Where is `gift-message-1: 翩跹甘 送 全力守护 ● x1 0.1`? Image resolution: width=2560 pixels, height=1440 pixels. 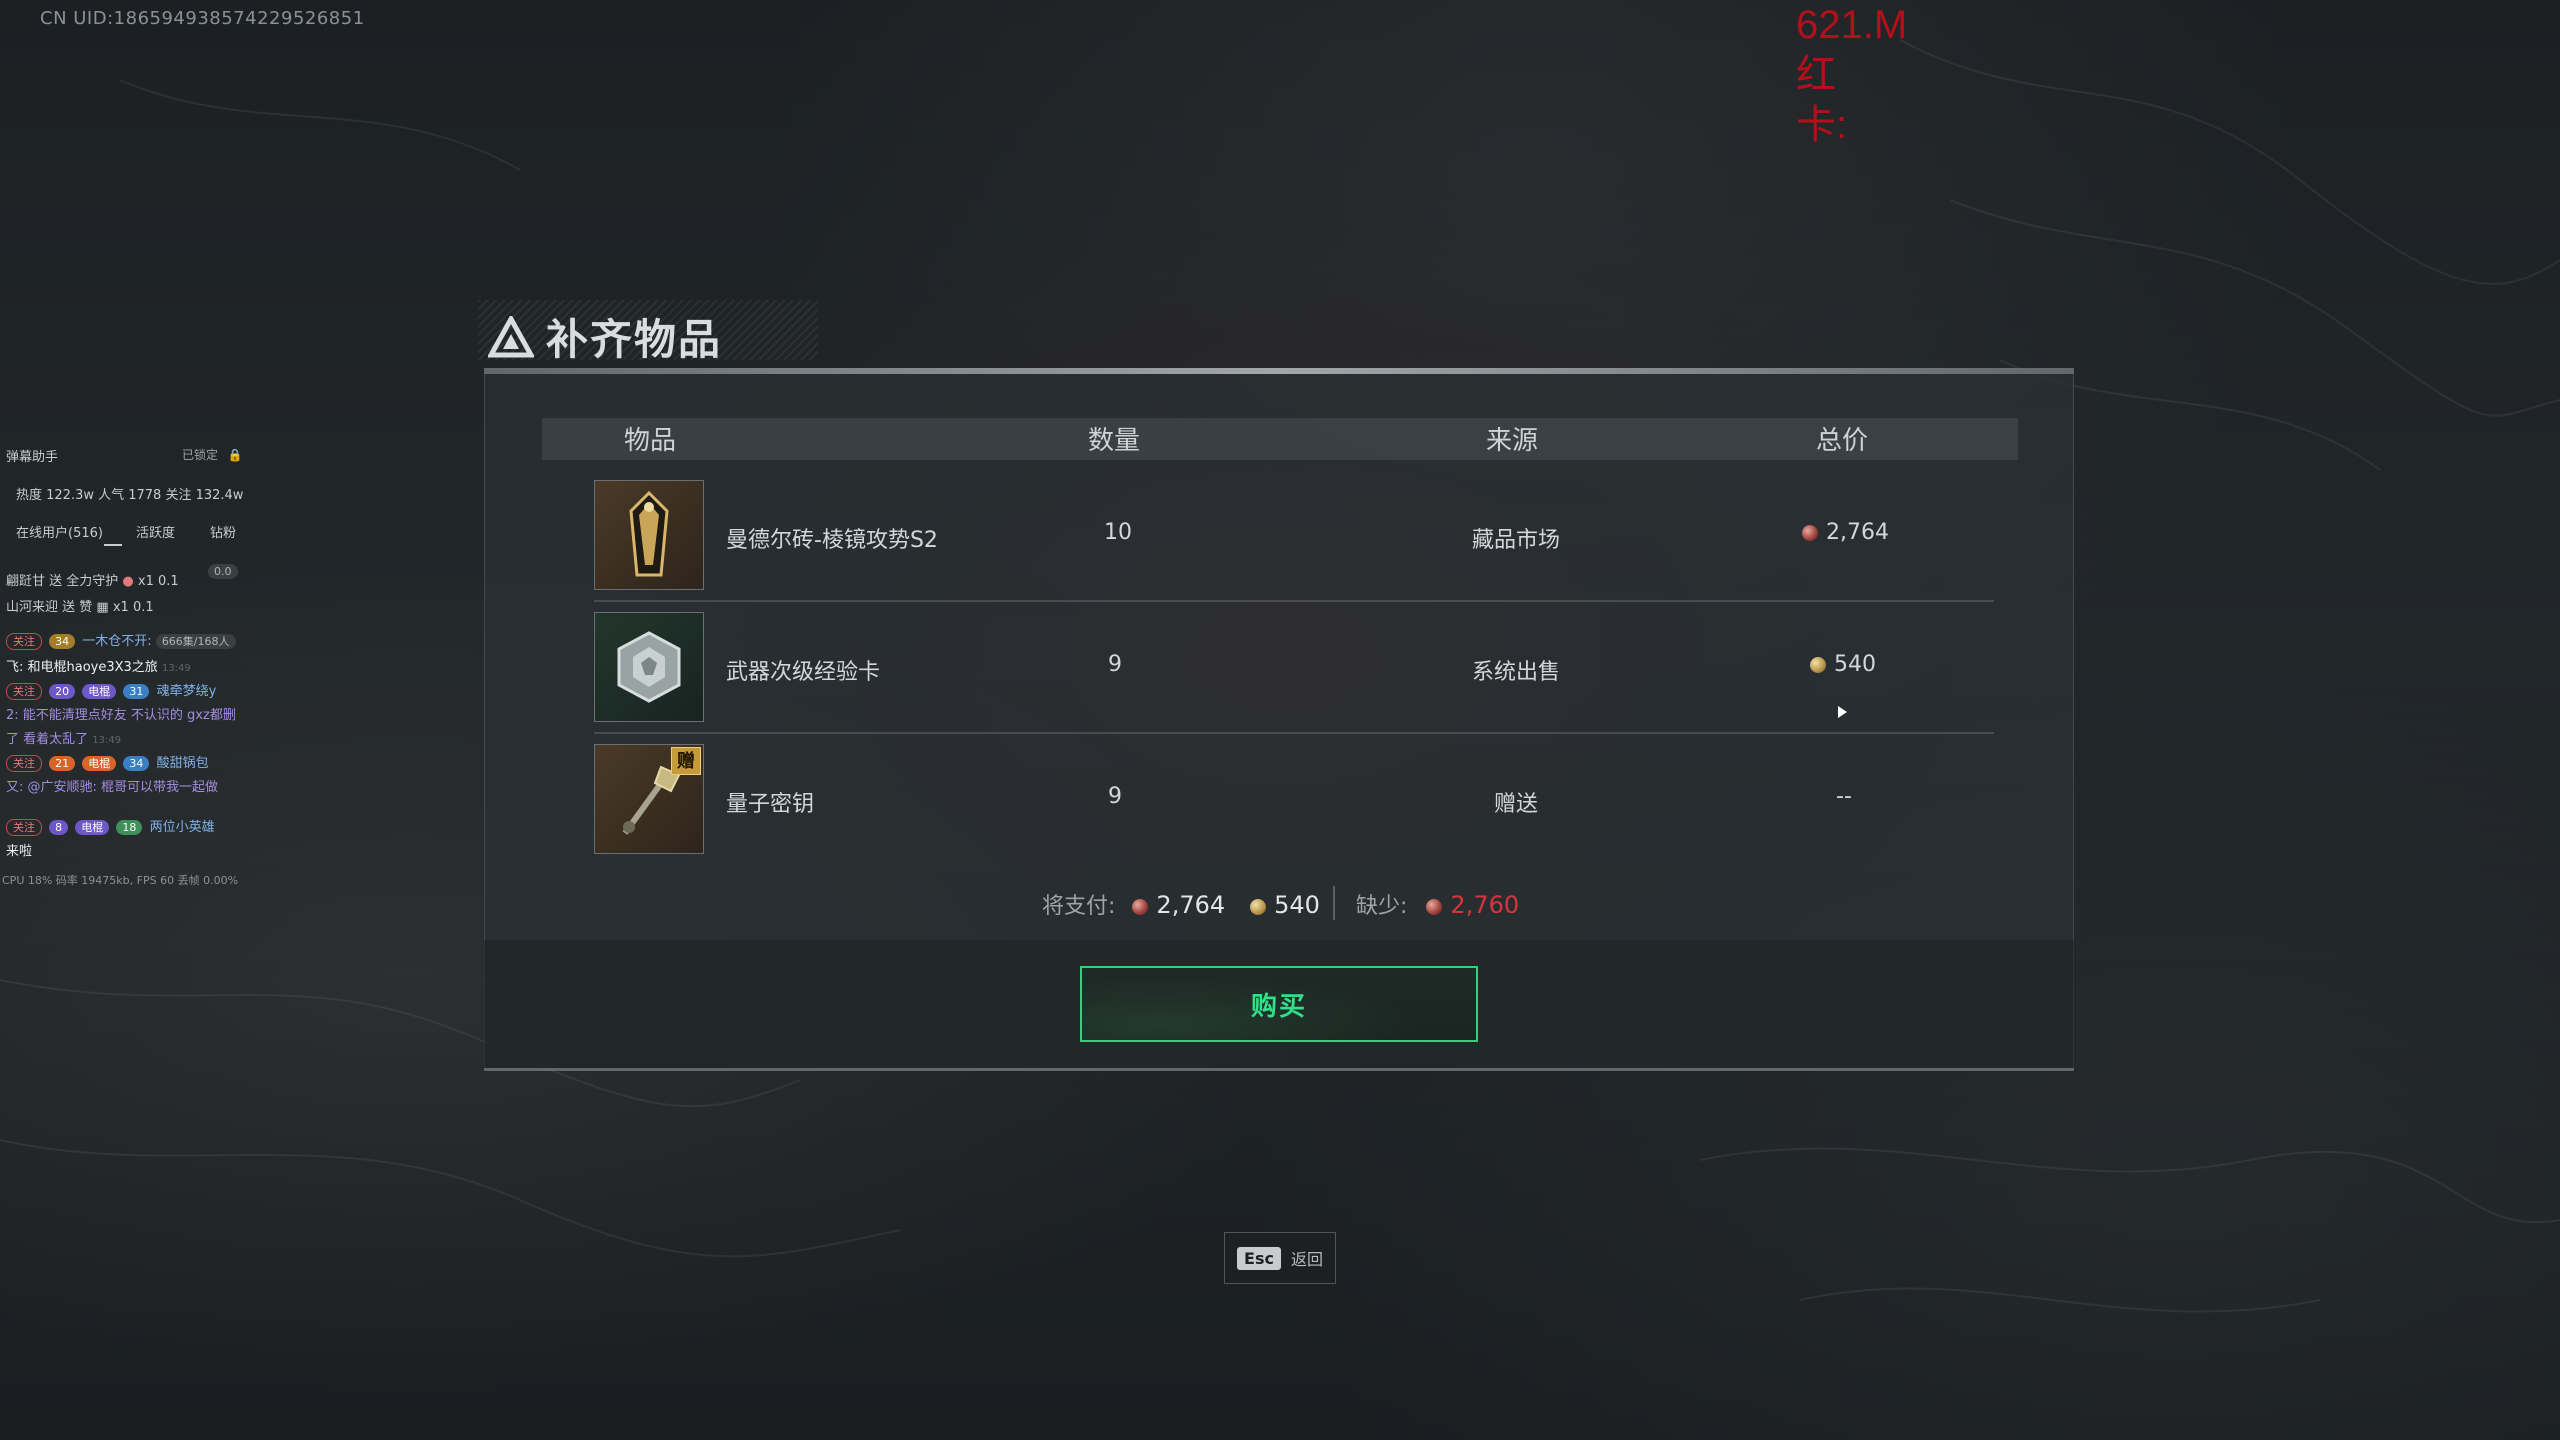 gift-message-1: 翩跹甘 送 全力守护 ● x1 0.1 is located at coordinates (92, 579).